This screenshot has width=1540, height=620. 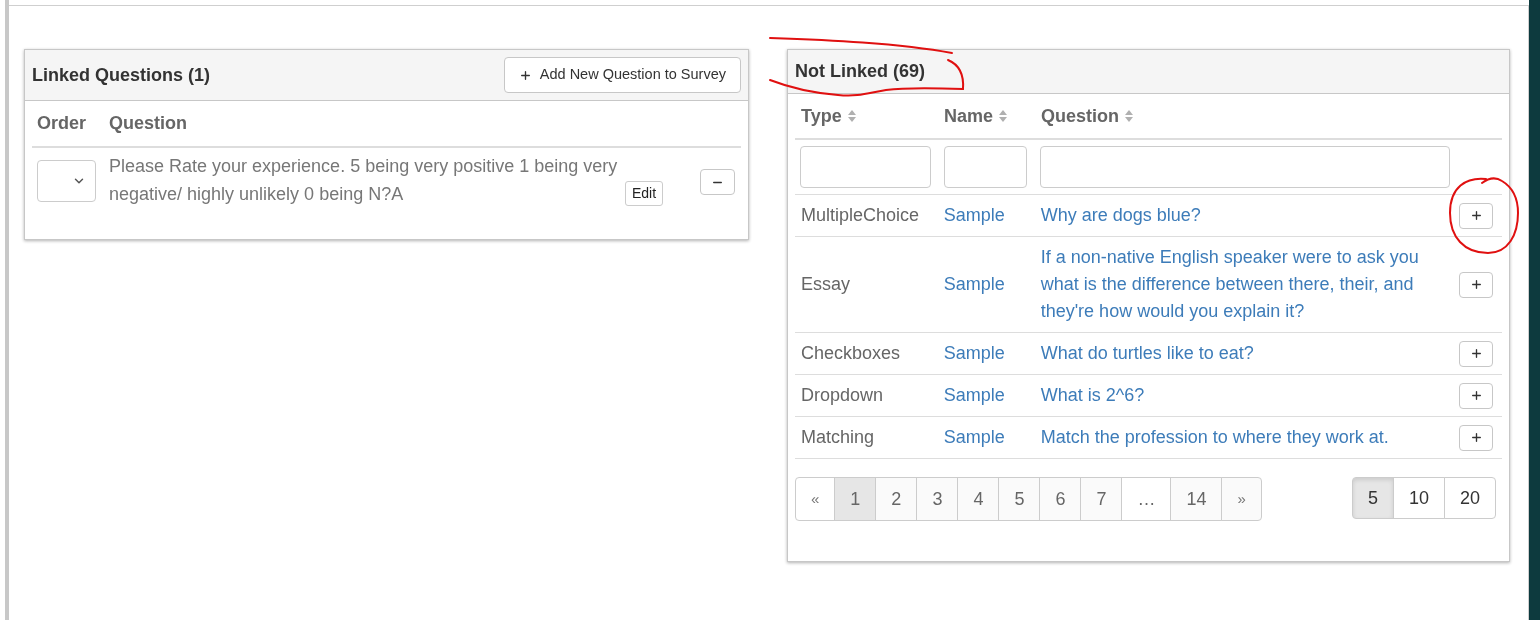 I want to click on question-link: What do turtles like to eat?, so click(x=1147, y=353).